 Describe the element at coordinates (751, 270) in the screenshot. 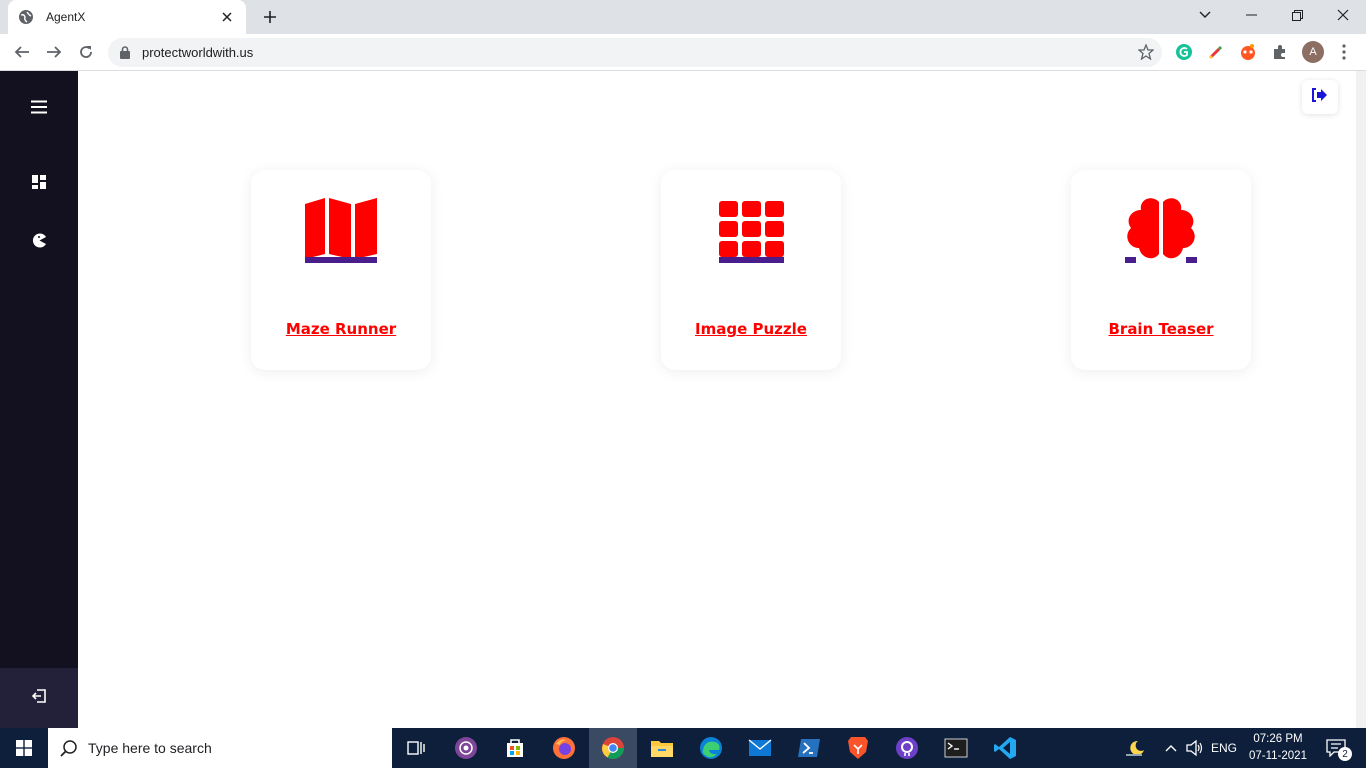

I see `card-image-puzzle: Image Puzzle` at that location.